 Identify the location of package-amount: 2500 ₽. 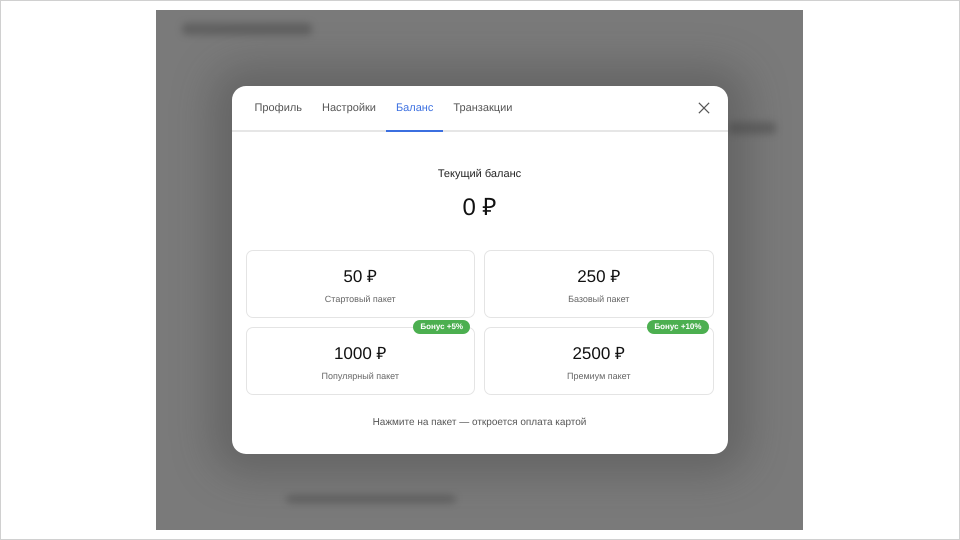
(599, 353).